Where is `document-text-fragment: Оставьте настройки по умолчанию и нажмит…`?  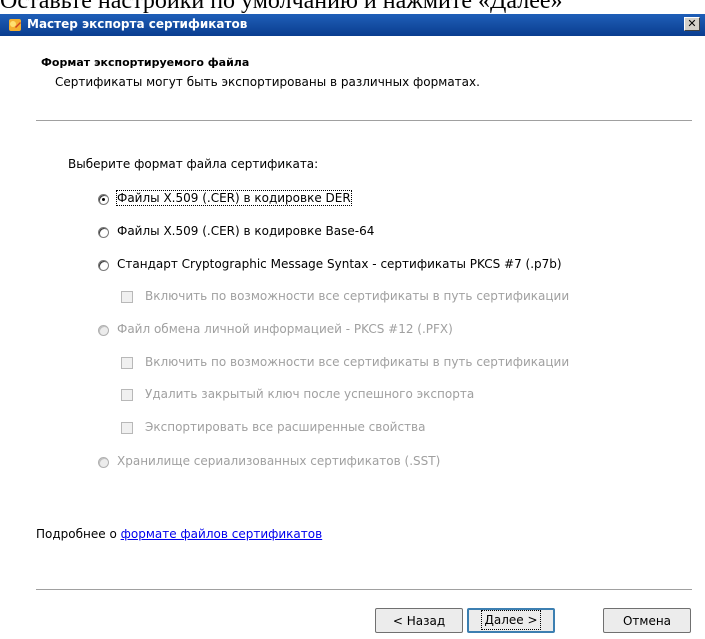
document-text-fragment: Оставьте настройки по умолчанию и нажмит… is located at coordinates (281, 7).